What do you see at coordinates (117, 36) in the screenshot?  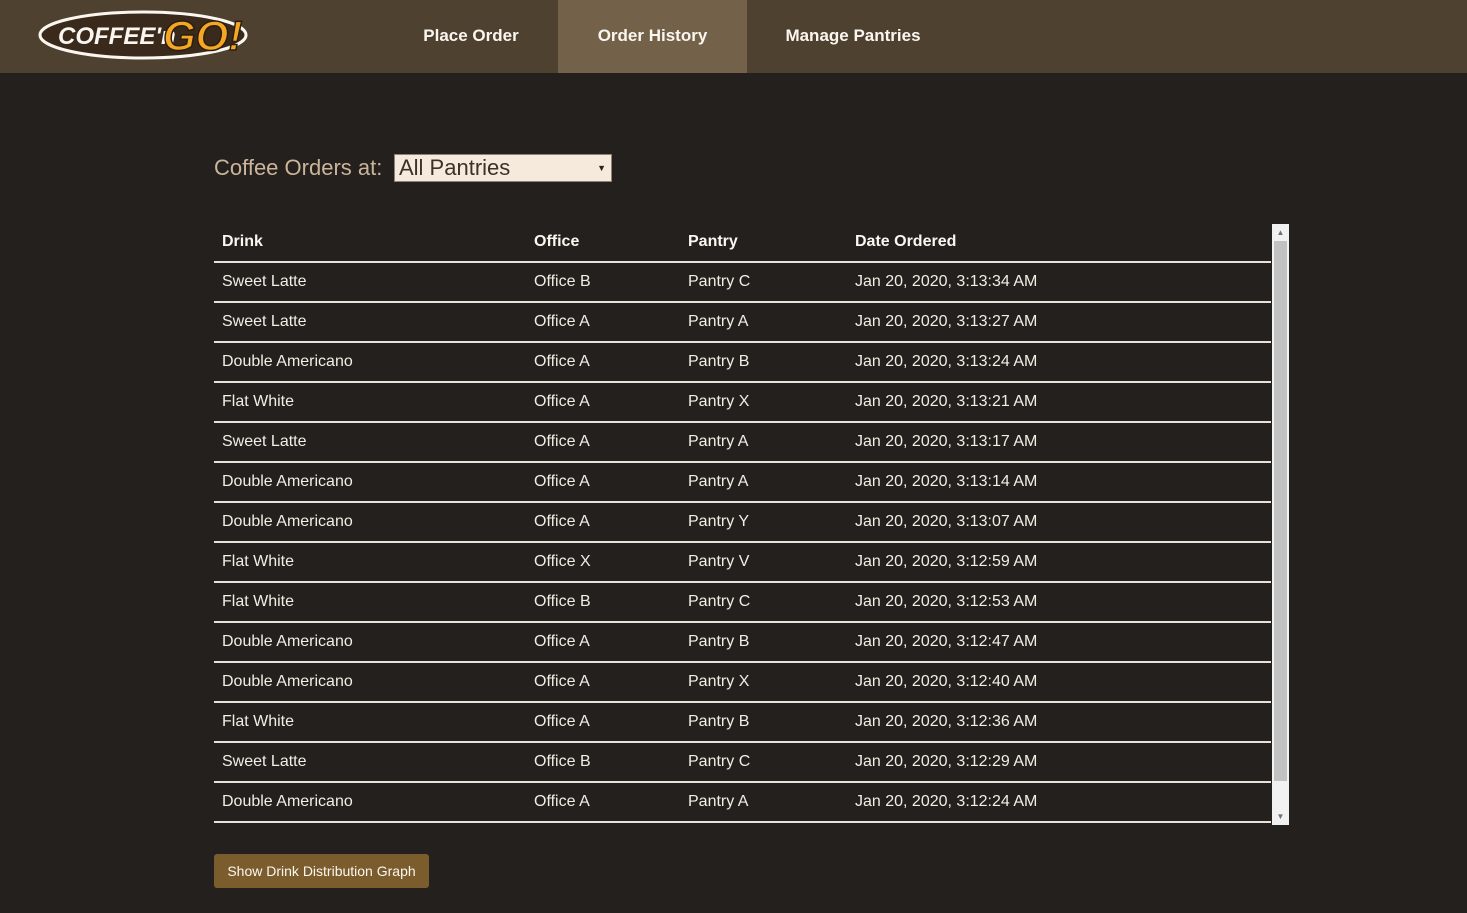 I see `logo-text-coffee: COFFEE'n` at bounding box center [117, 36].